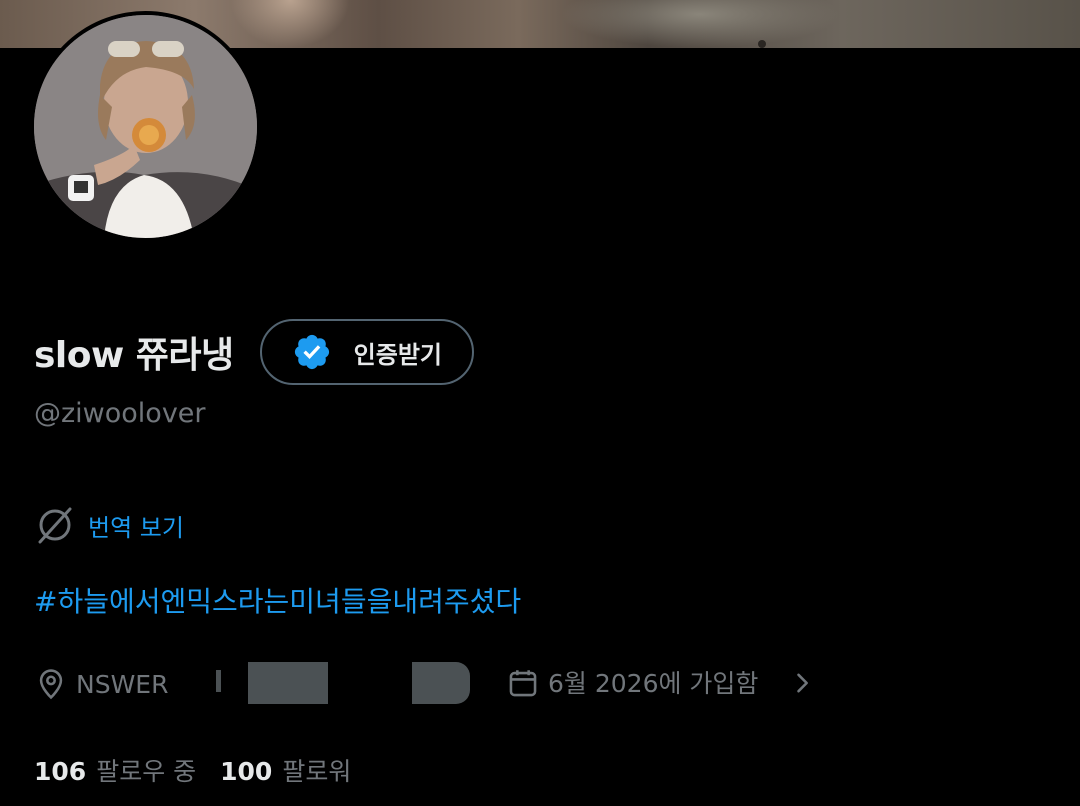 This screenshot has height=806, width=1080. I want to click on username-handle: @ziwoolover, so click(120, 413).